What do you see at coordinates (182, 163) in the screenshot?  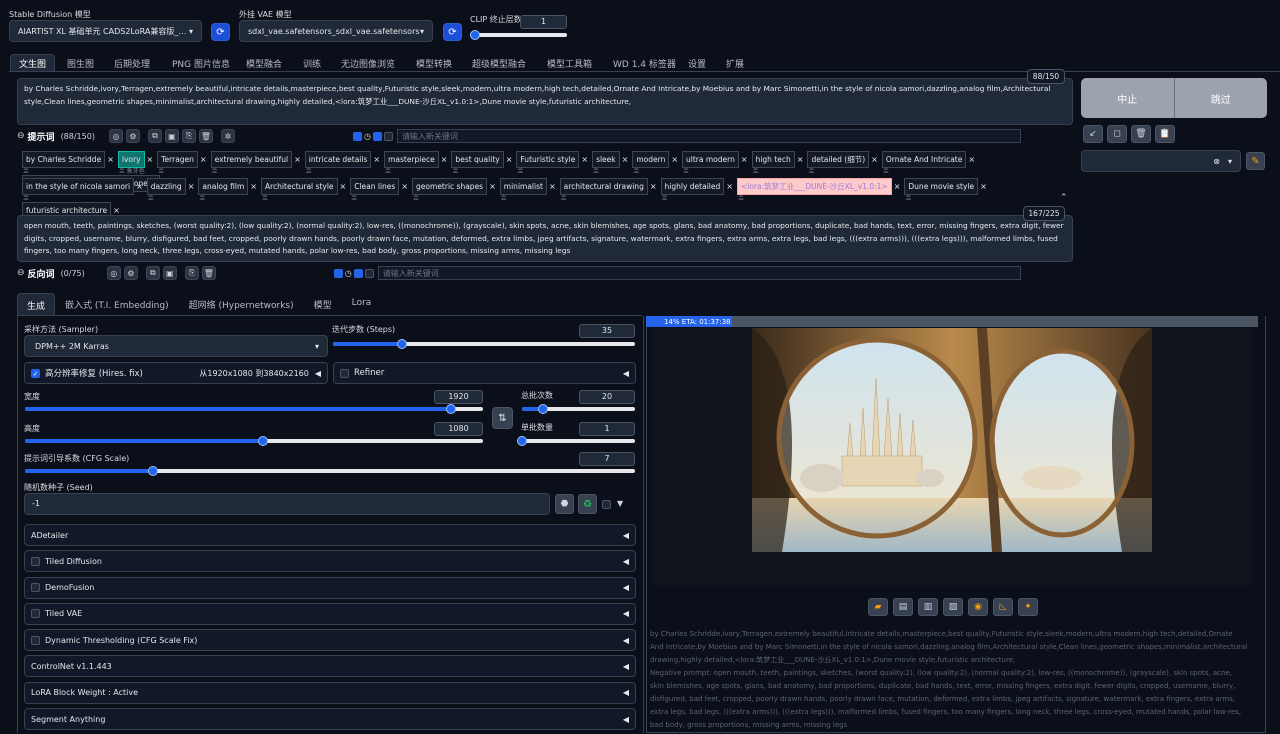 I see `prompt-tag: Terragen × 亖` at bounding box center [182, 163].